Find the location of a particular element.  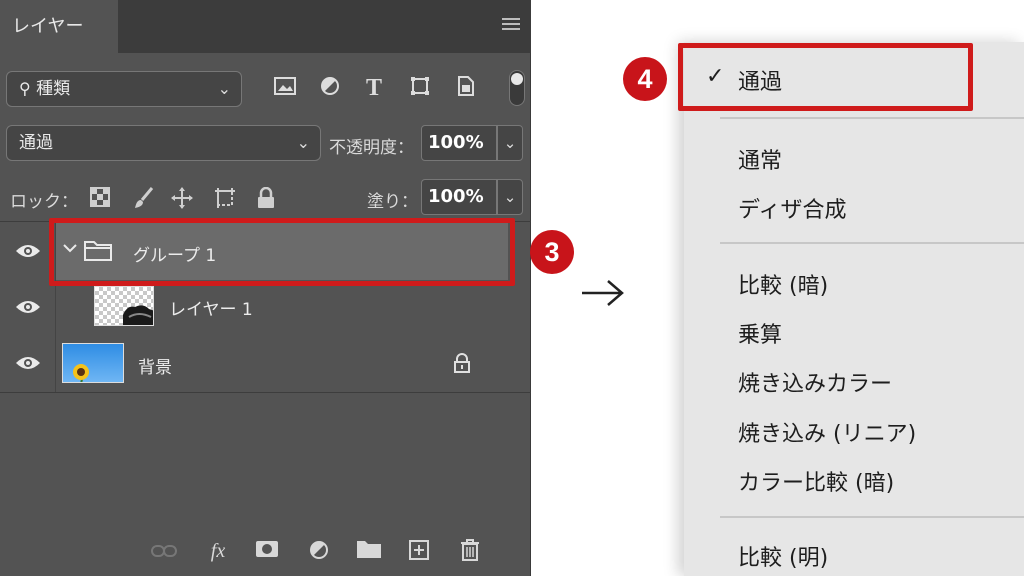

background-thumbnail is located at coordinates (93, 363).